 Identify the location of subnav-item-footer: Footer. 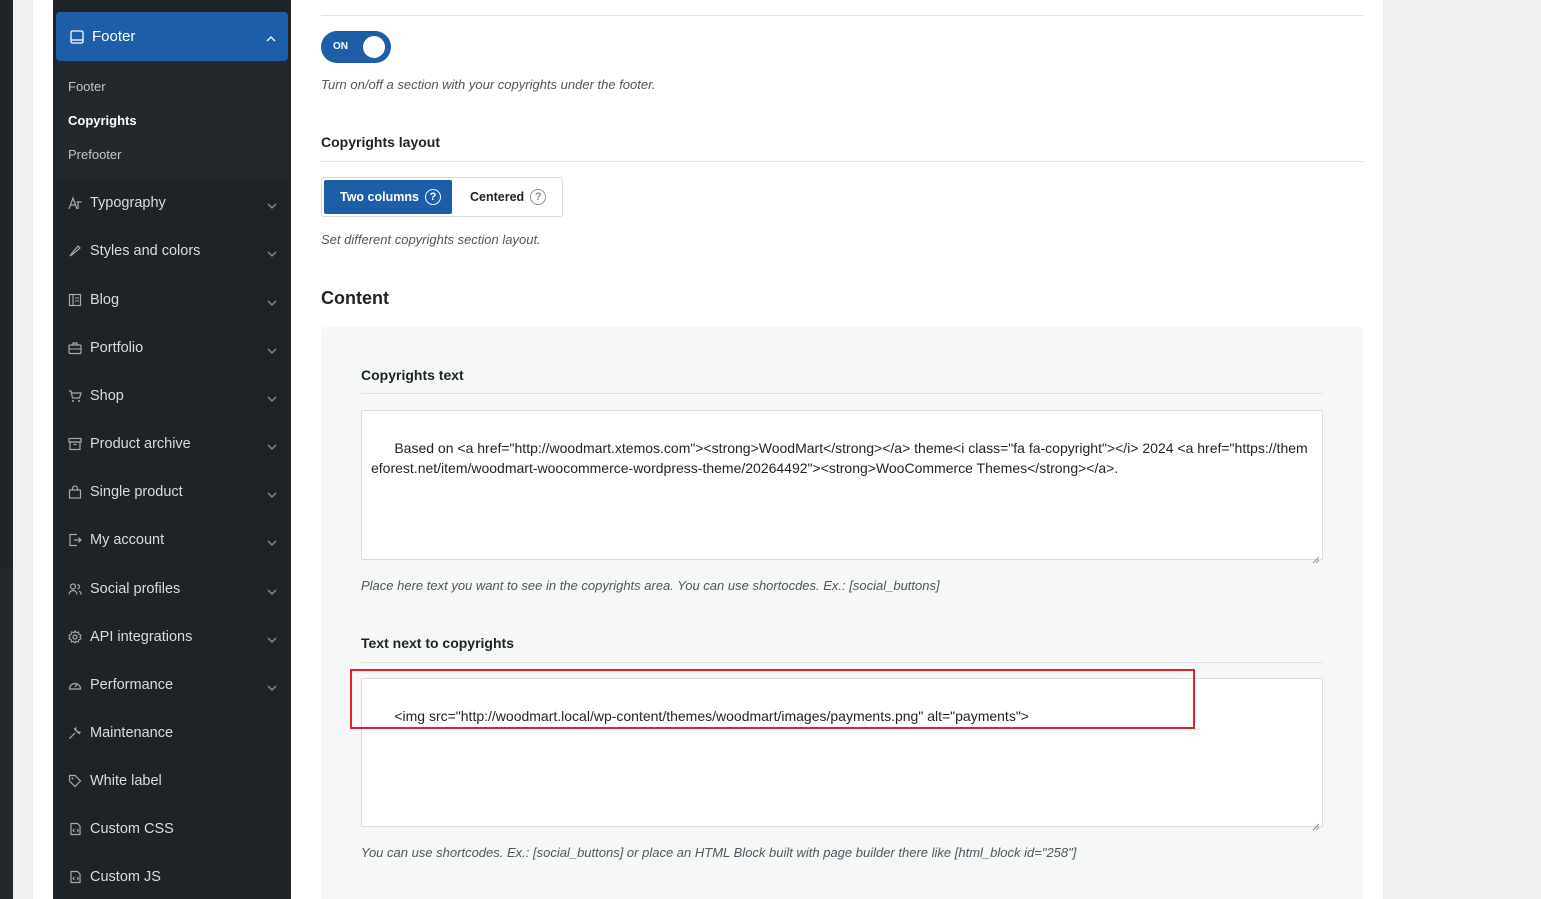
(87, 86).